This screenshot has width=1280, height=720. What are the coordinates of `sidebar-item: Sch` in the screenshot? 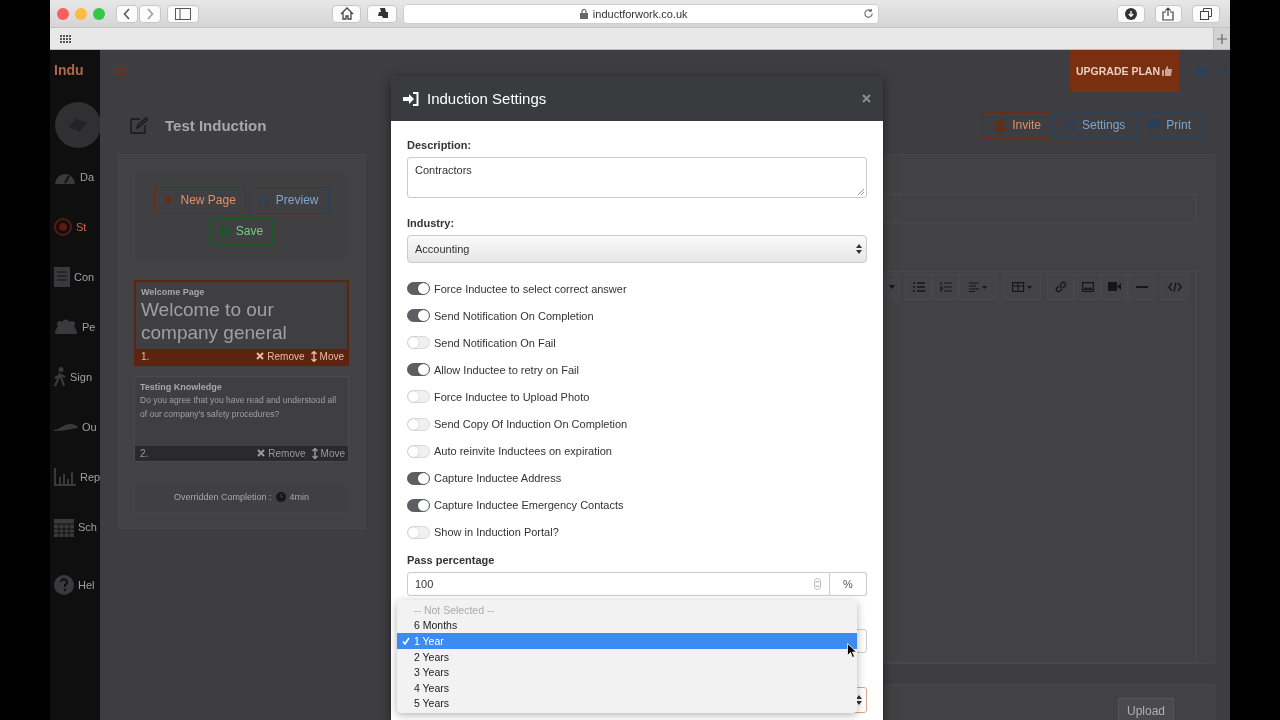 It's located at (75, 527).